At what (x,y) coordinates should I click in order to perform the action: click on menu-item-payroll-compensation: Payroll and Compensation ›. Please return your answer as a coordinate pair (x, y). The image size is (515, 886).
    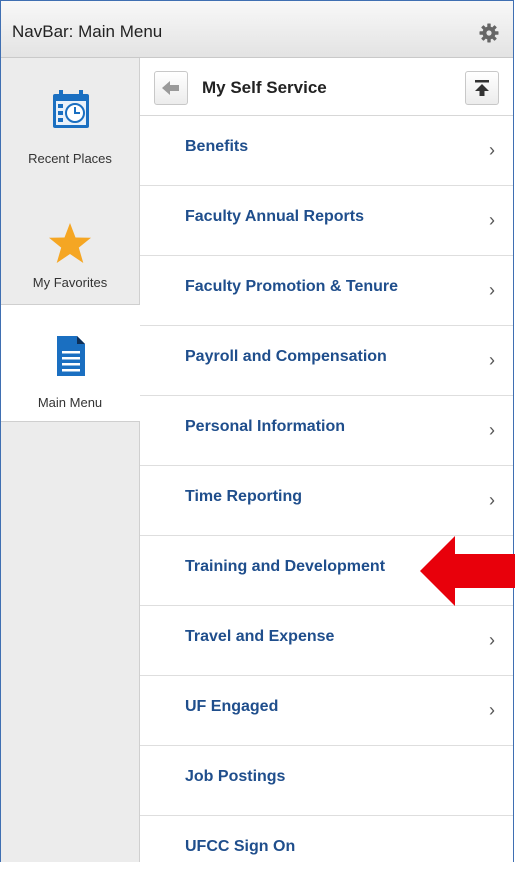
    Looking at the image, I should click on (326, 361).